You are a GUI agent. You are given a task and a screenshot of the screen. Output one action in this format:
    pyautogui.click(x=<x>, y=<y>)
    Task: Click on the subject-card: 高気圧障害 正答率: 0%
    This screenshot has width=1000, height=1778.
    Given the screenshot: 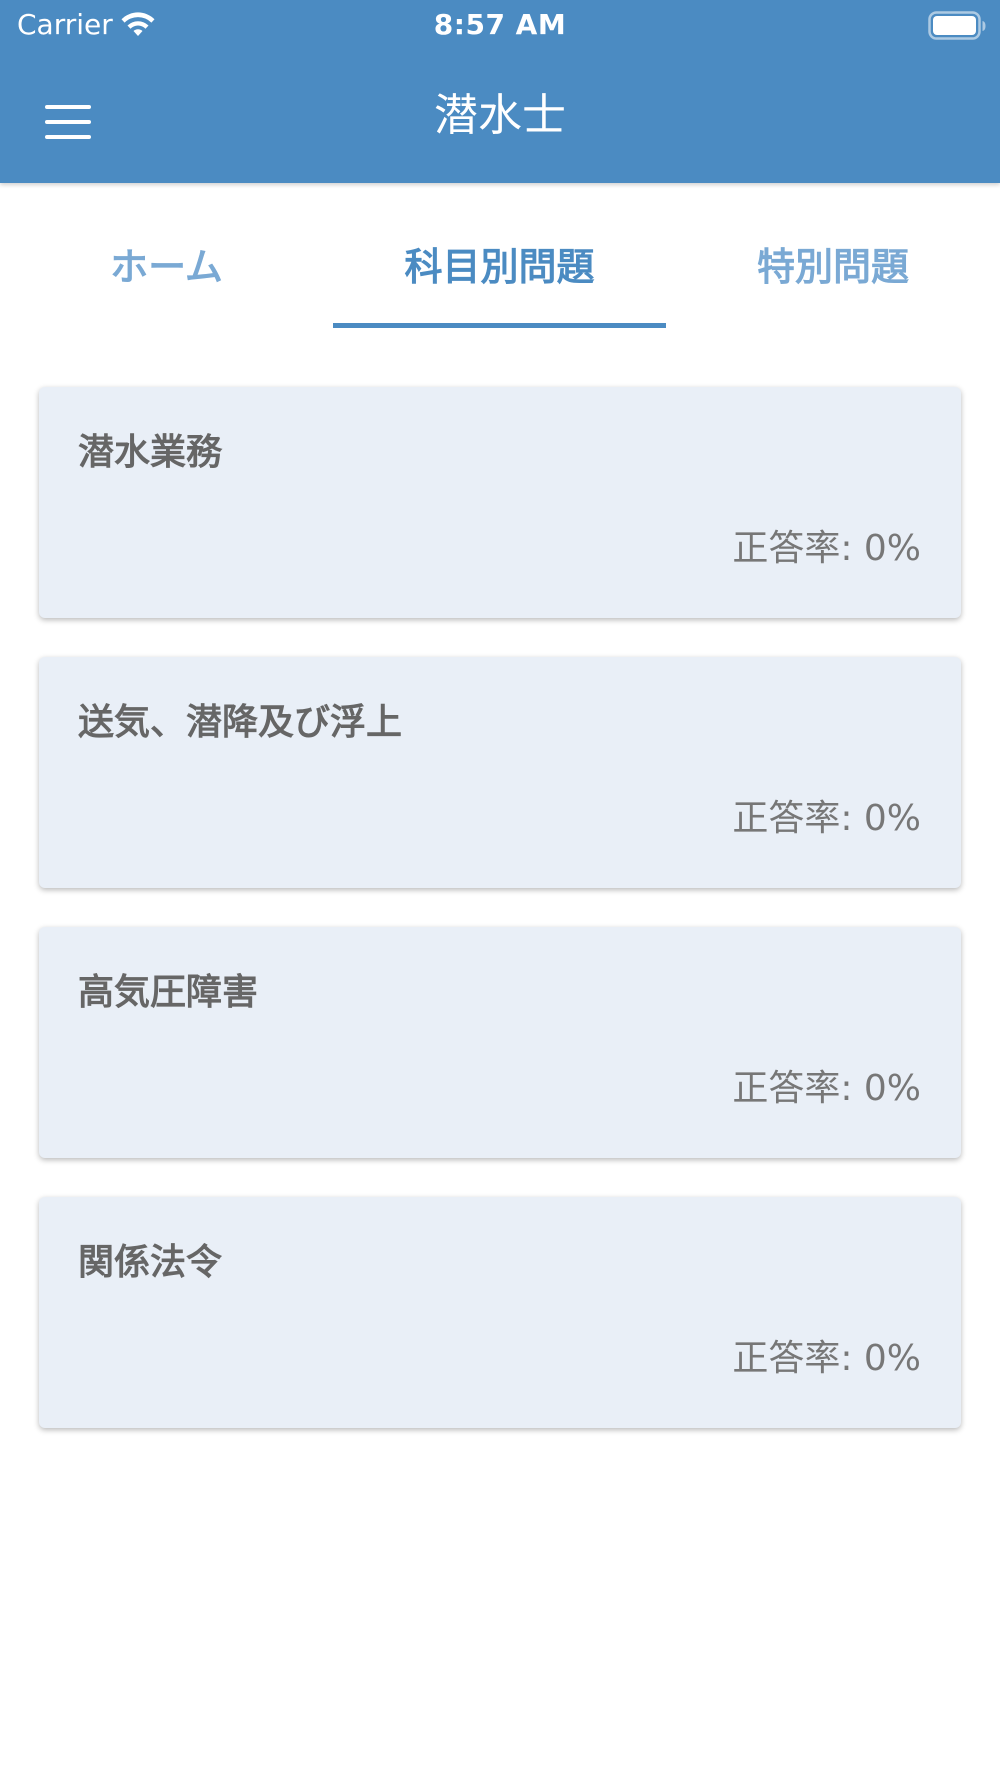 What is the action you would take?
    pyautogui.click(x=500, y=1042)
    